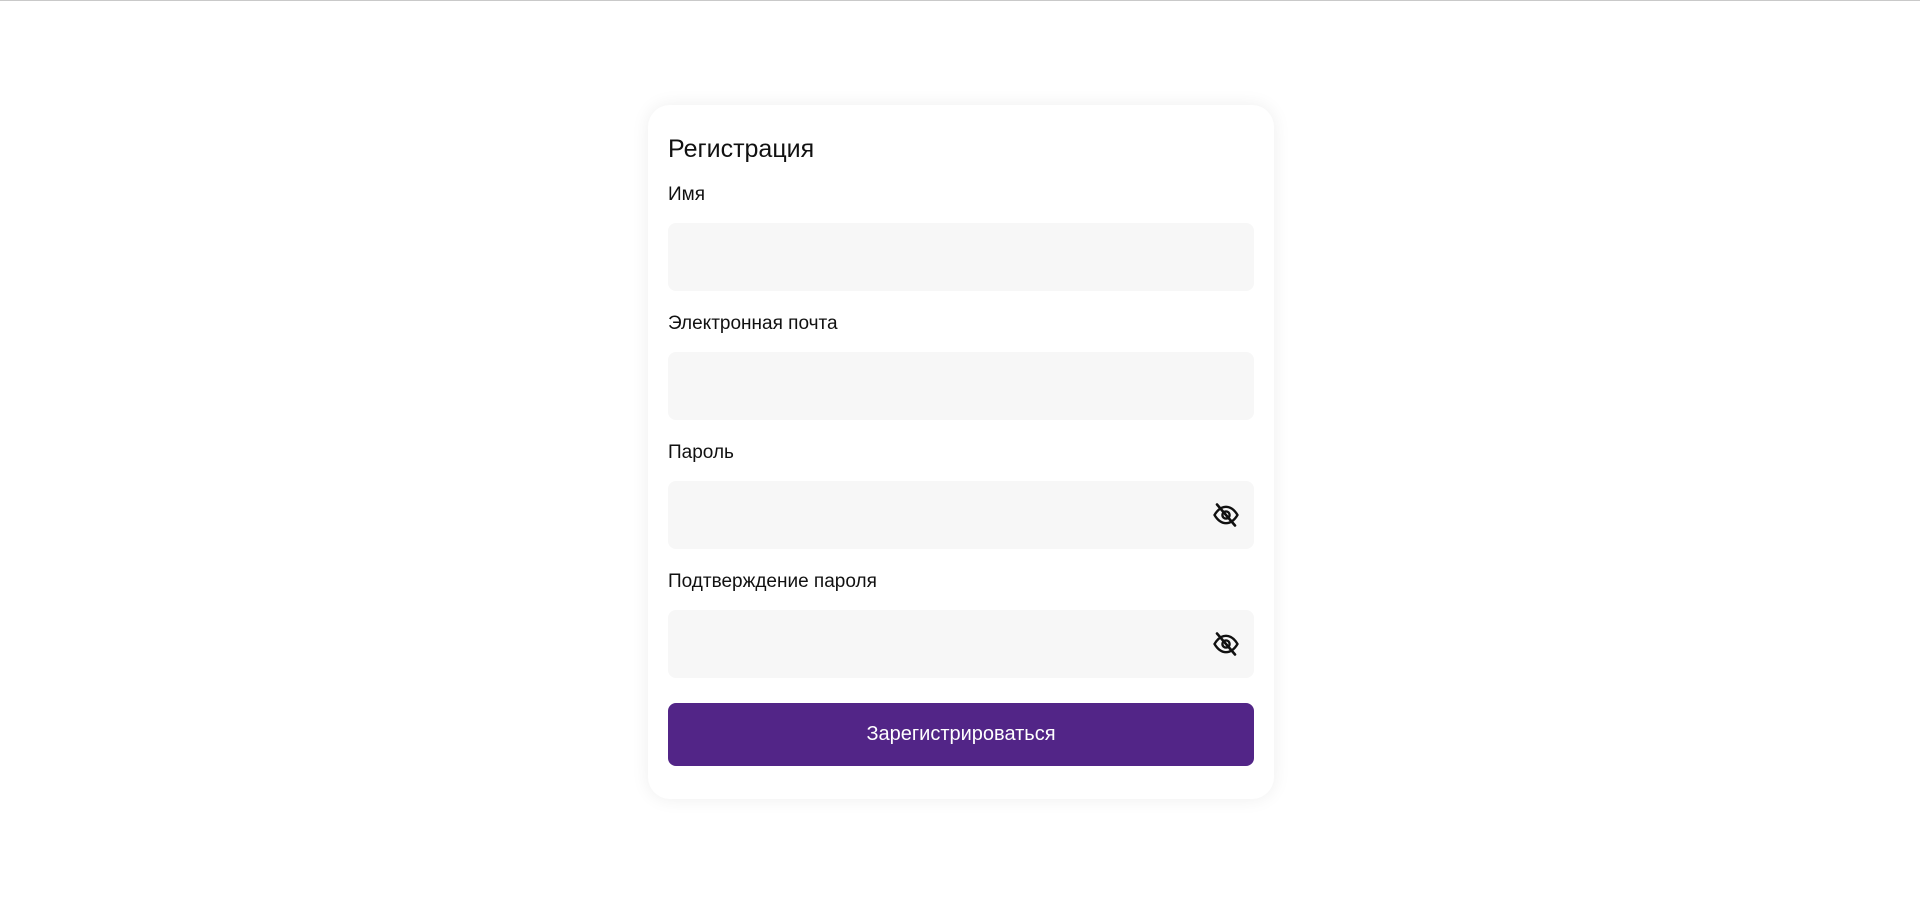 The height and width of the screenshot is (897, 1920). Describe the element at coordinates (961, 734) in the screenshot. I see `register-button: Зарегистрироваться` at that location.